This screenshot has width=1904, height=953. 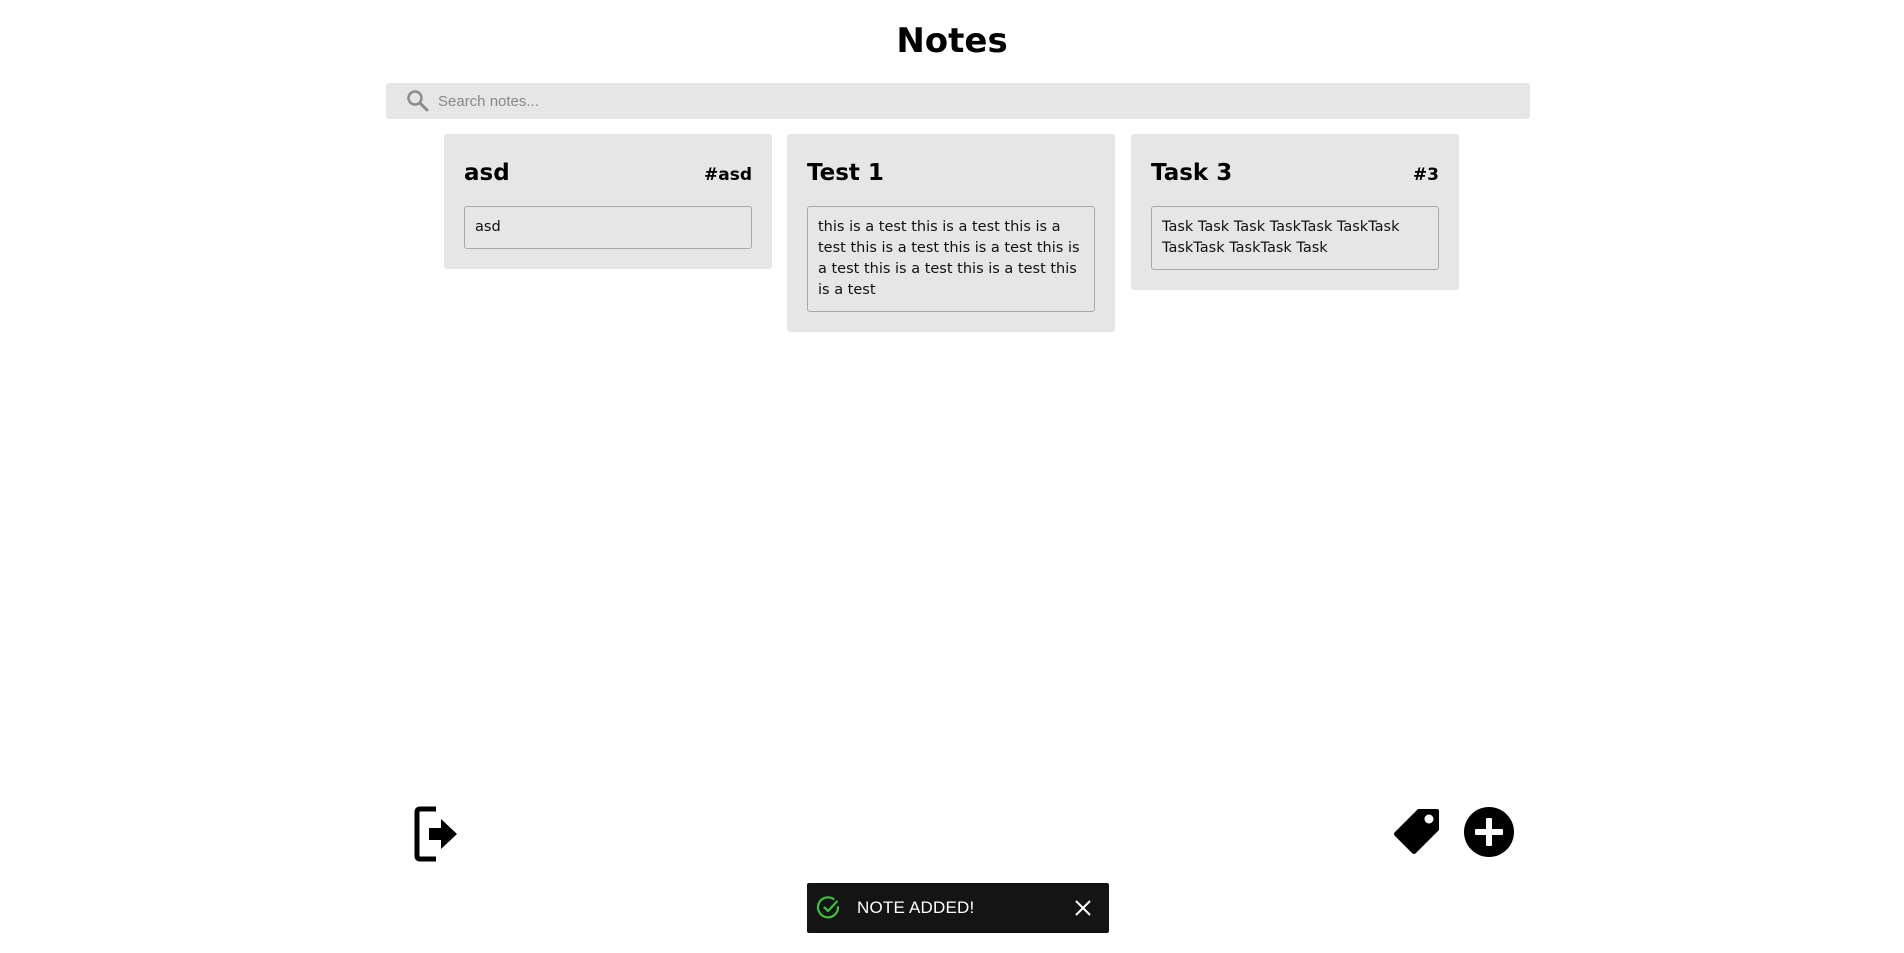 I want to click on note-card: asd #asd asd, so click(x=608, y=201).